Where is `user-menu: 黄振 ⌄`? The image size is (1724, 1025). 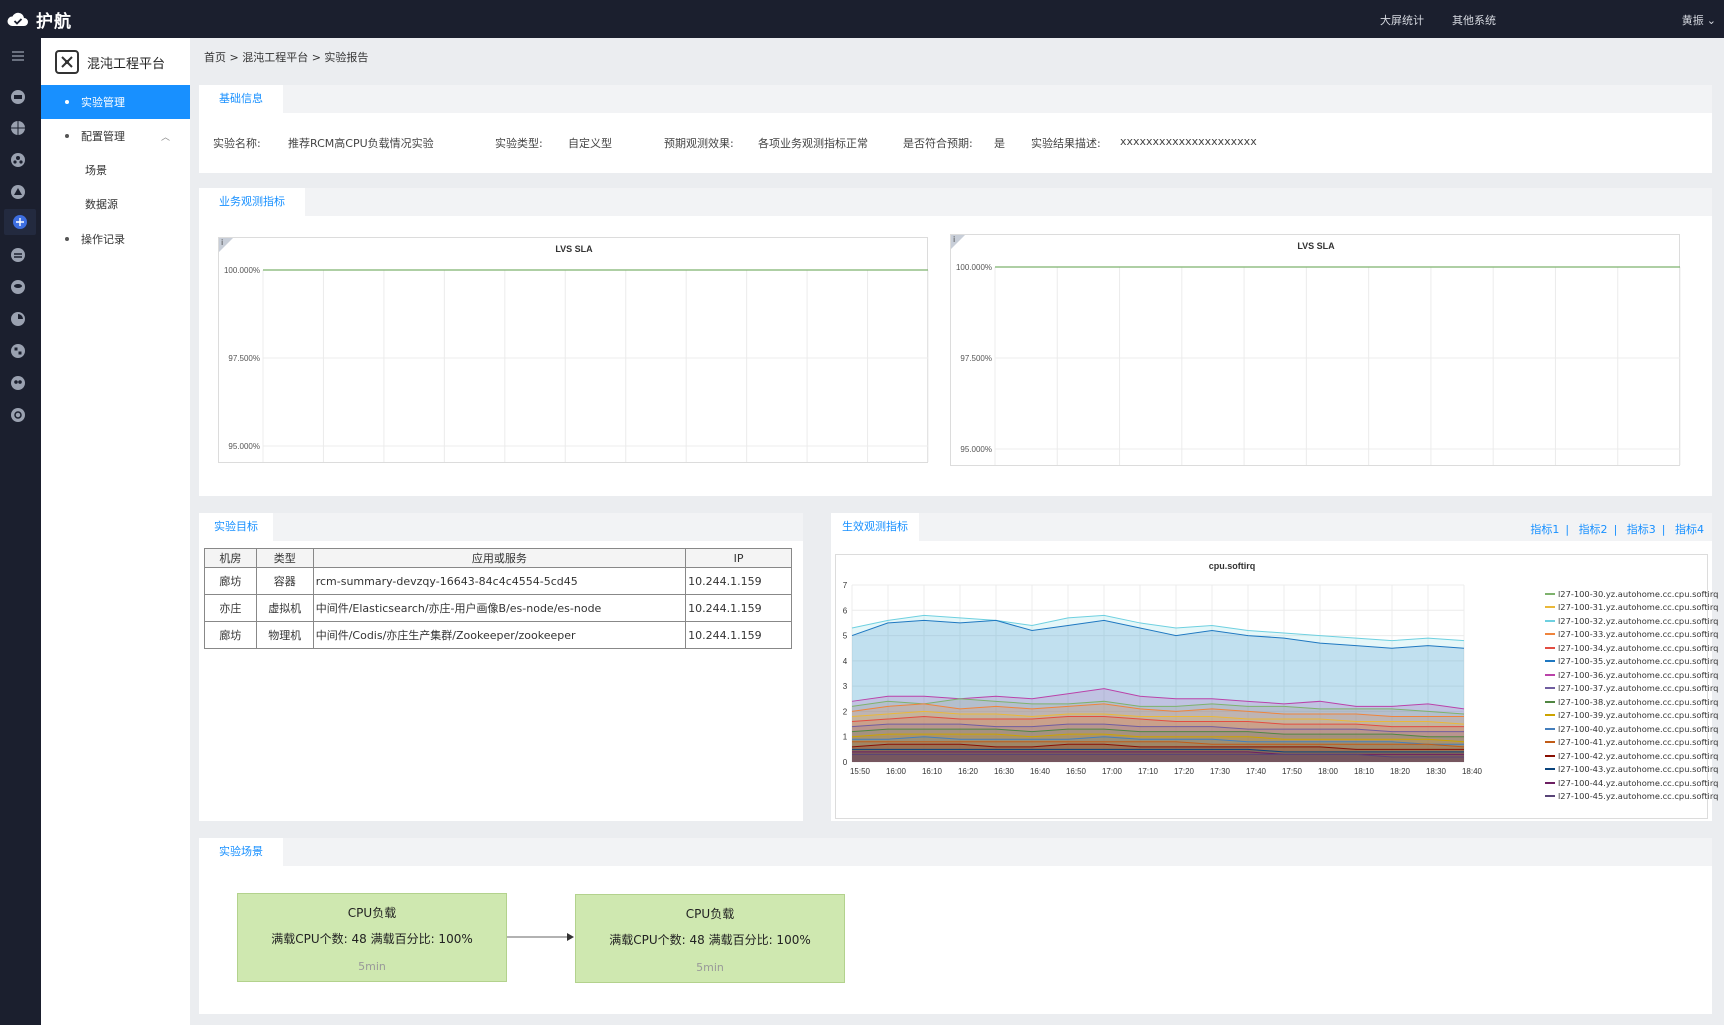 user-menu: 黄振 ⌄ is located at coordinates (1699, 20).